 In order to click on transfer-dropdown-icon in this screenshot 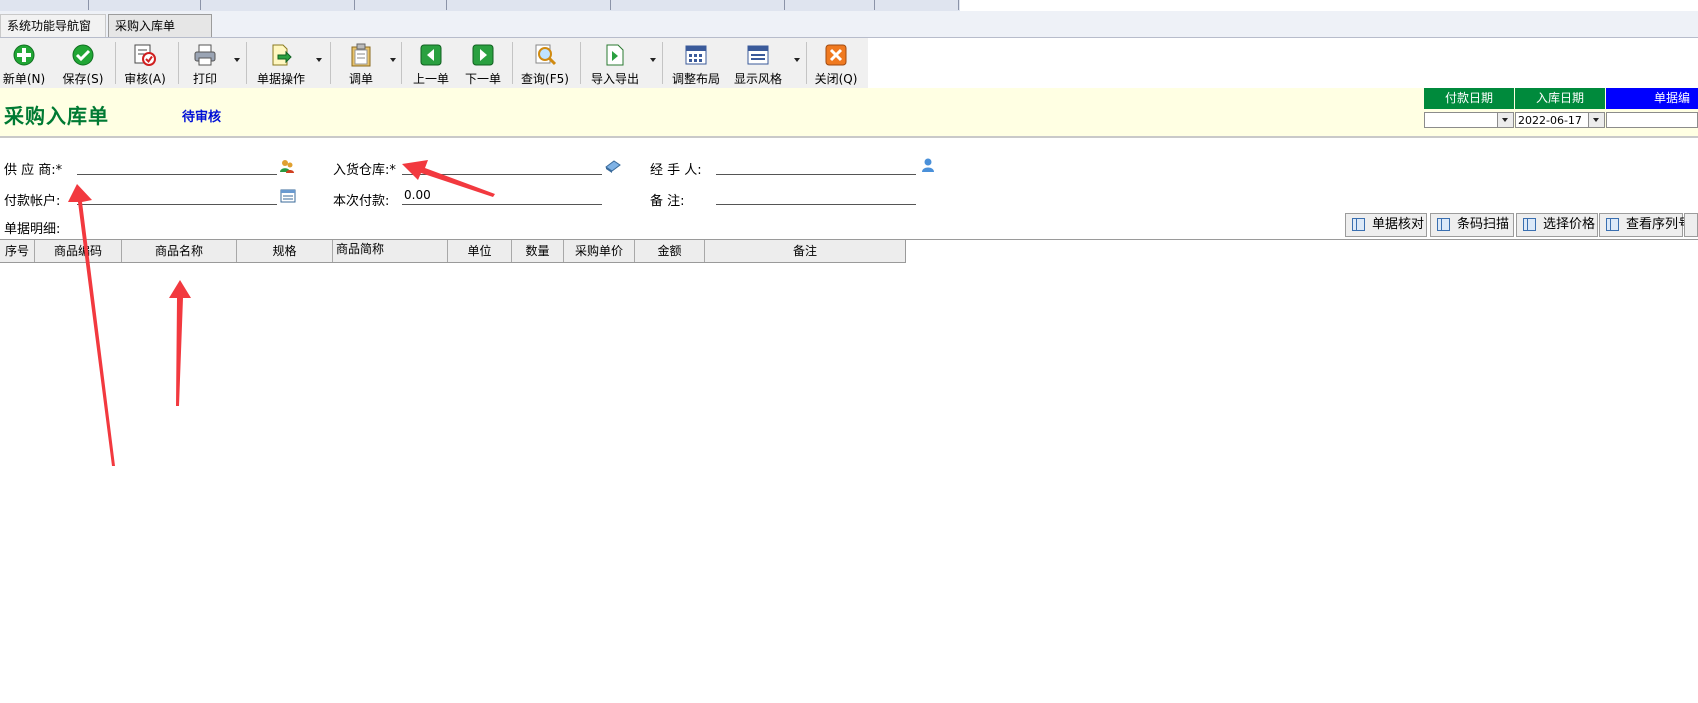, I will do `click(393, 60)`.